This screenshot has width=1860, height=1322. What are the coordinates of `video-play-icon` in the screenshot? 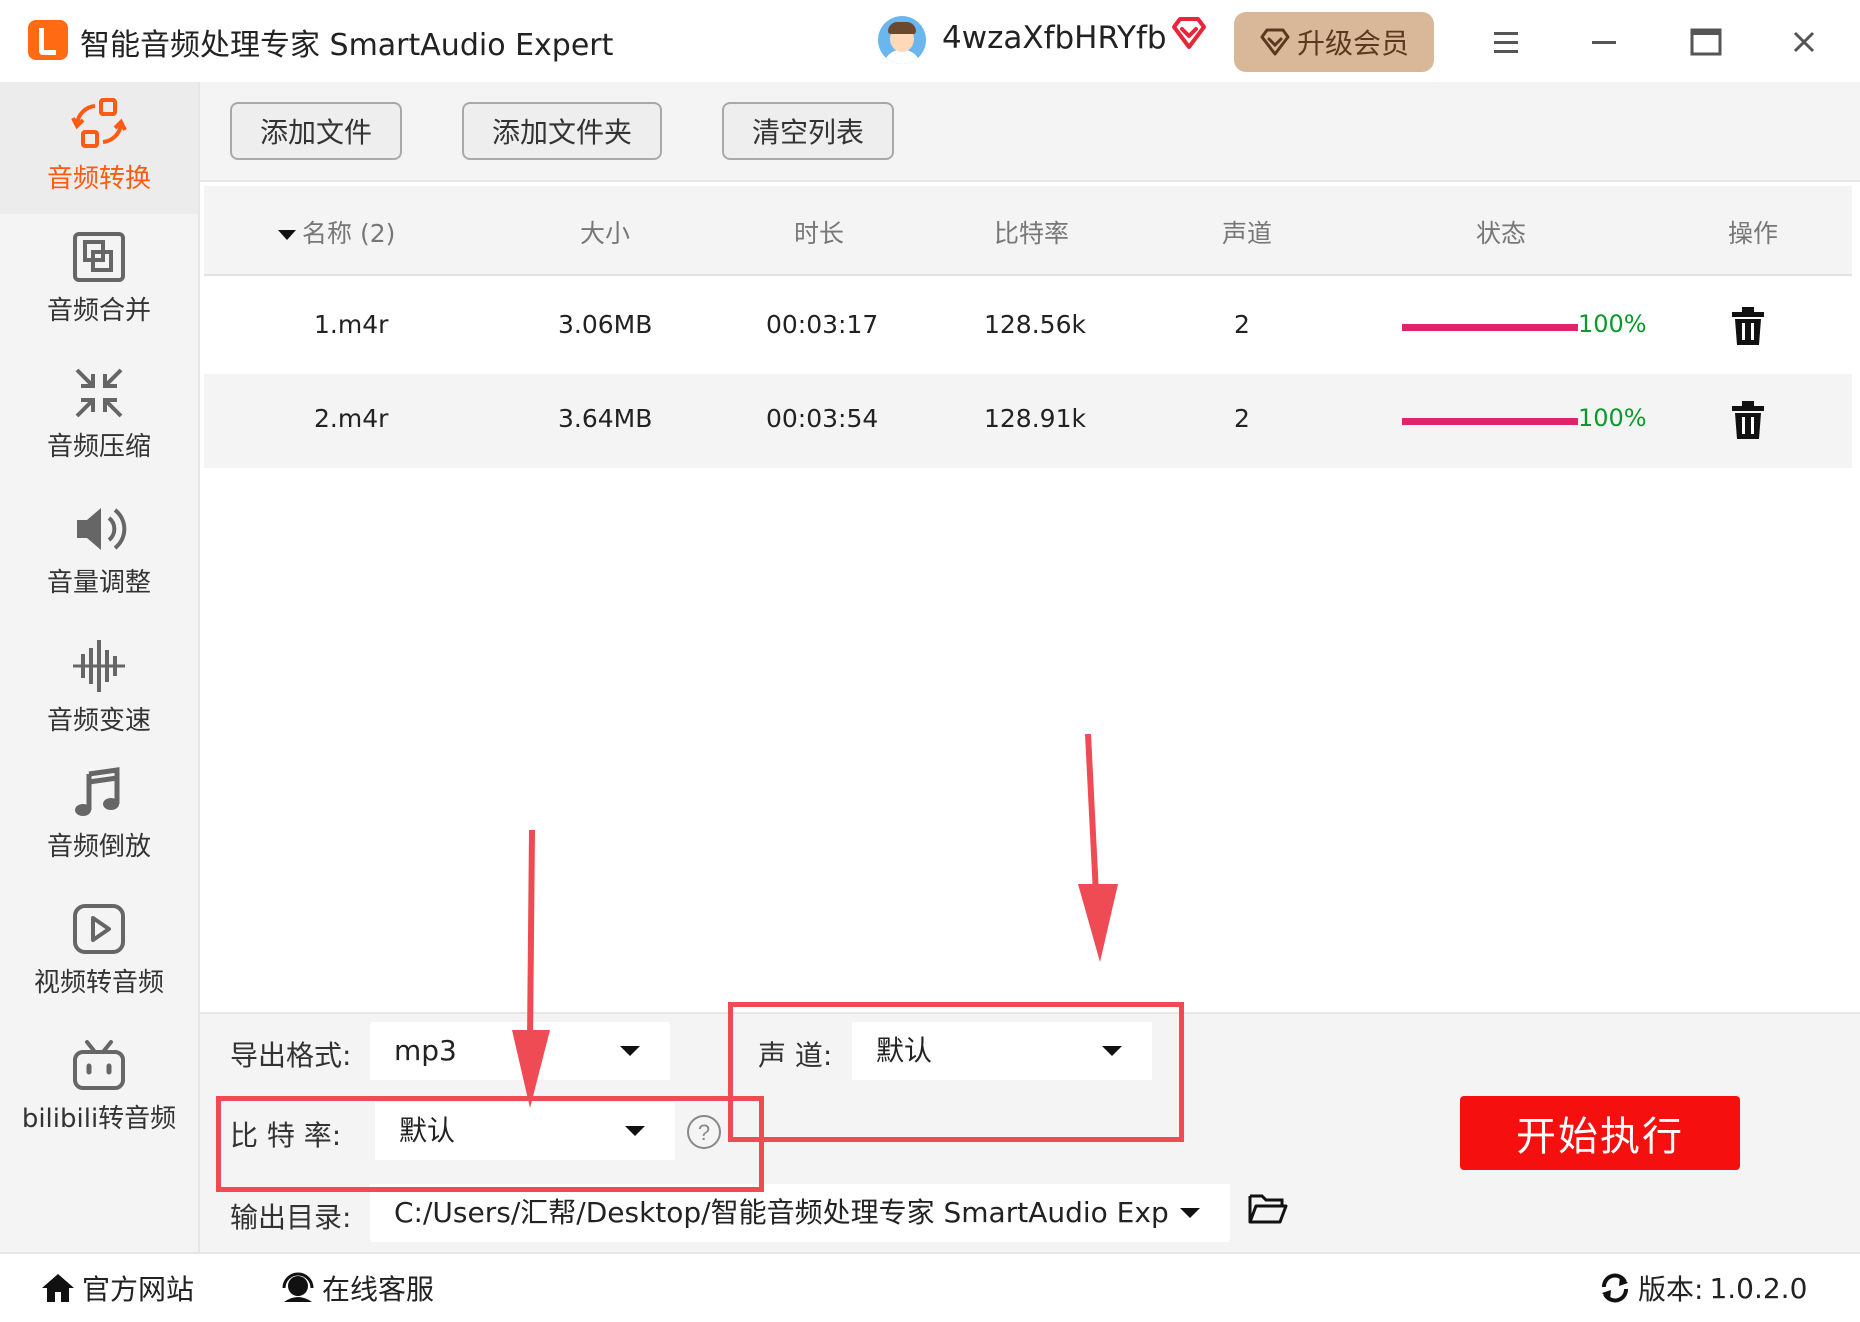 It's located at (99, 929).